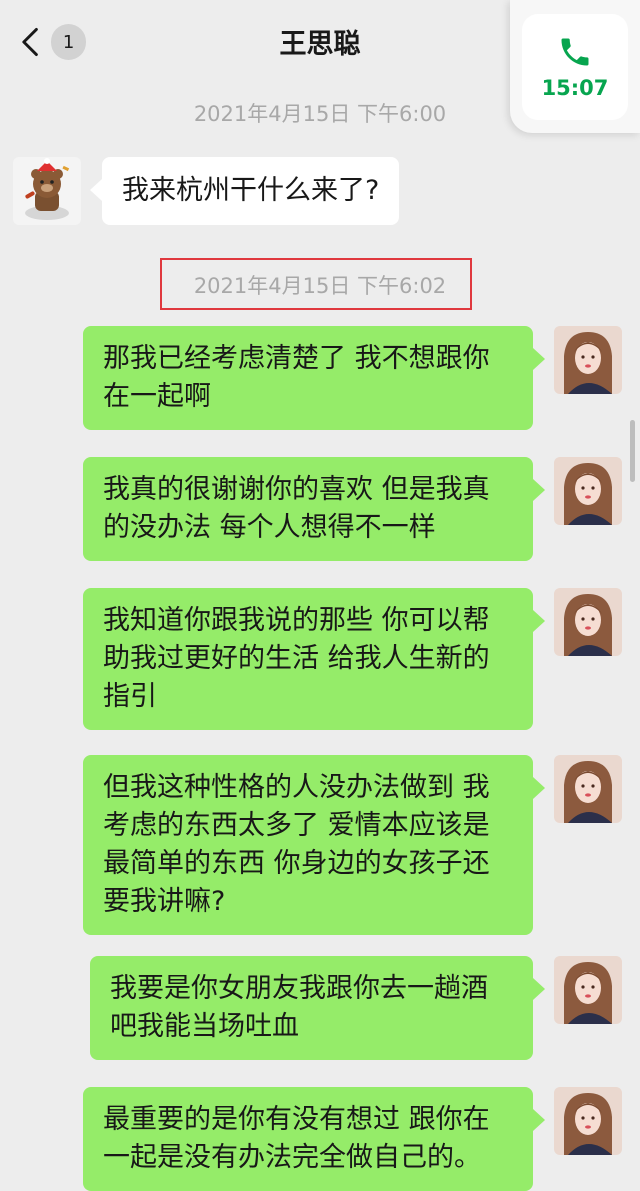 Image resolution: width=640 pixels, height=1191 pixels. Describe the element at coordinates (314, 509) in the screenshot. I see `message-bubble-outgoing: 我真的很谢谢你的喜欢 但是我真 的没办法 每个人想得不一样` at that location.